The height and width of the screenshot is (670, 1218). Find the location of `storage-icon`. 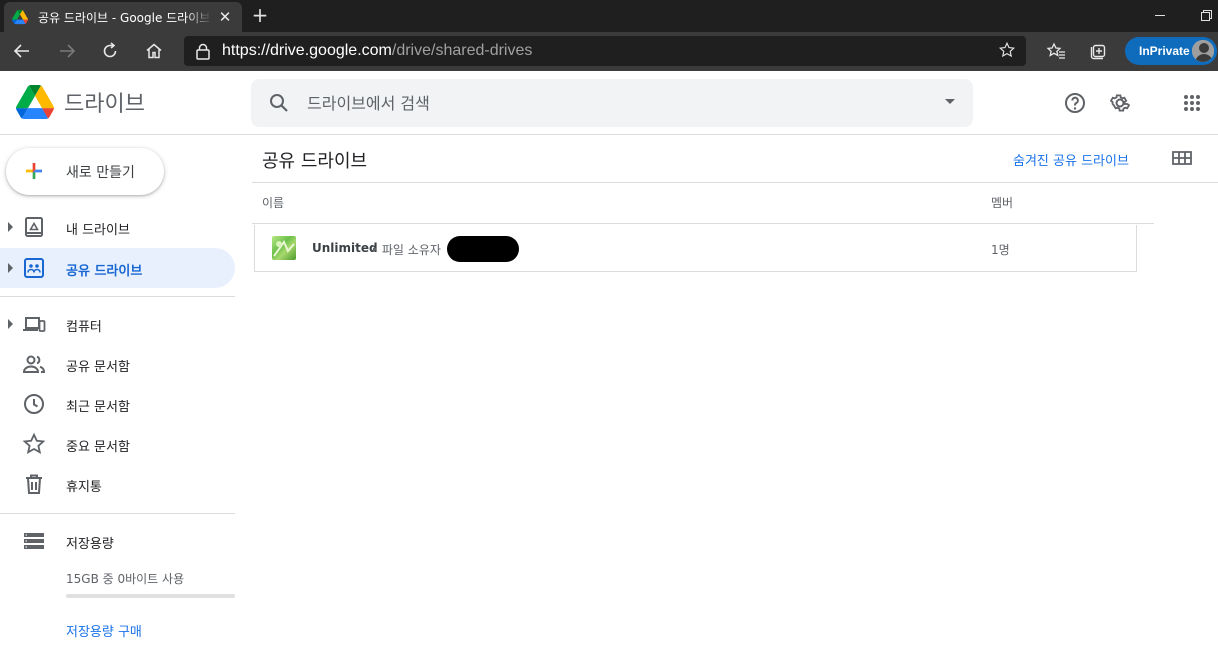

storage-icon is located at coordinates (34, 541).